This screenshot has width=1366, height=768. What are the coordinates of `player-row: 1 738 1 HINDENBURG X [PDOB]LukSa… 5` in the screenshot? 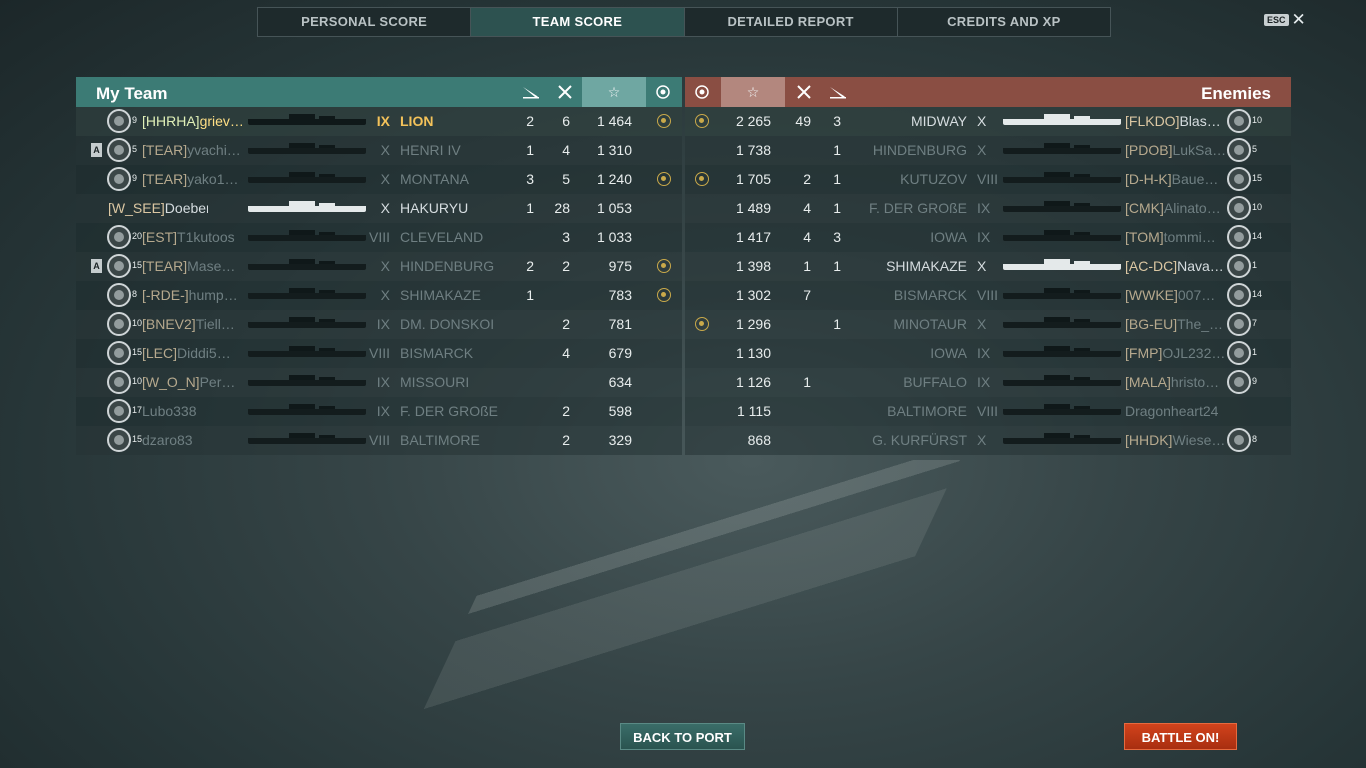 It's located at (988, 150).